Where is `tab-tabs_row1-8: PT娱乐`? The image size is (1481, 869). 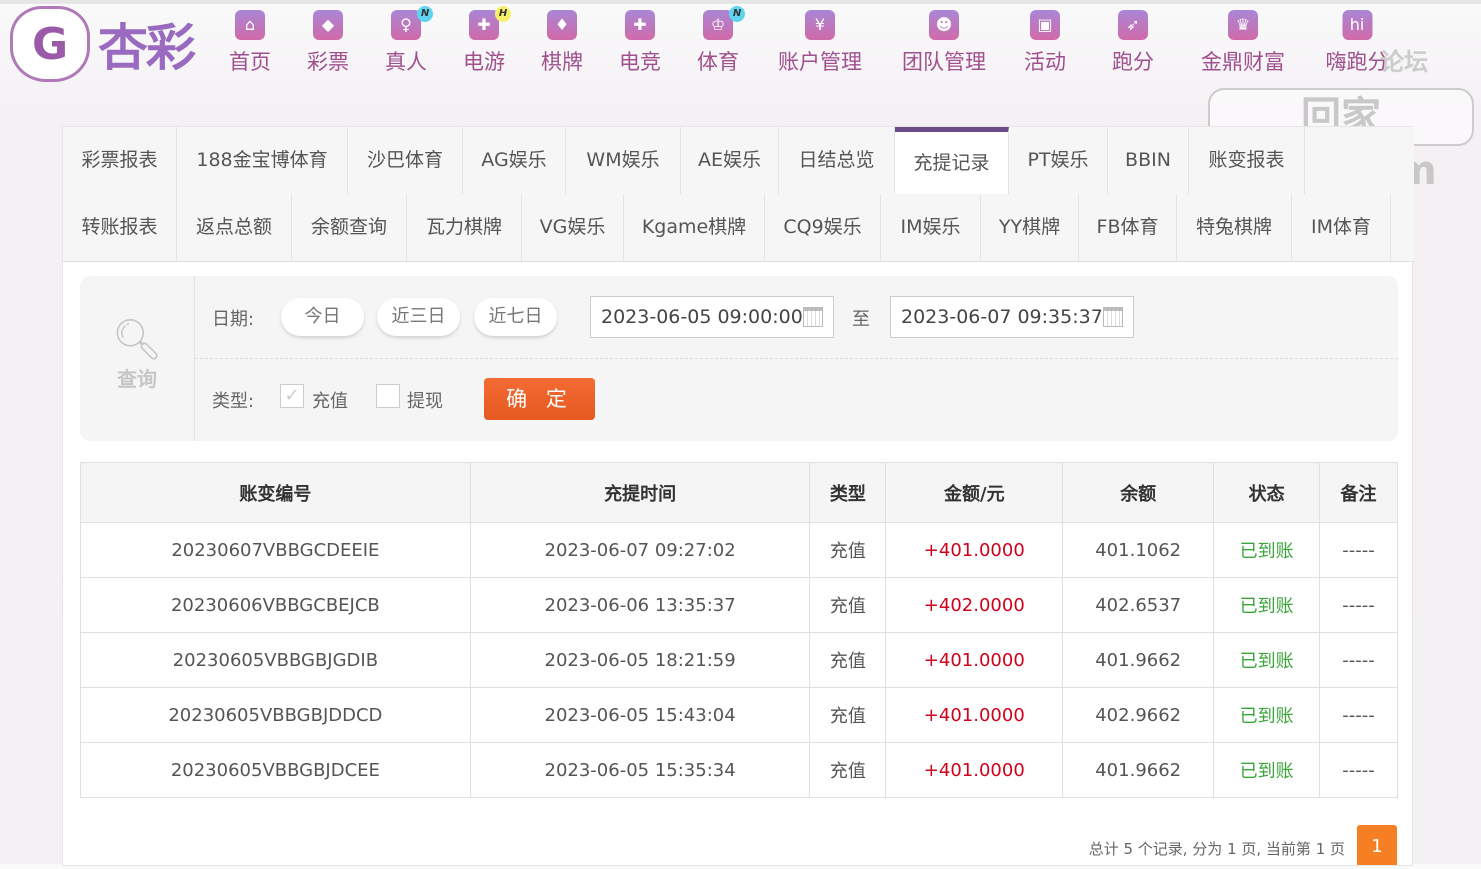
tab-tabs_row1-8: PT娱乐 is located at coordinates (1058, 160).